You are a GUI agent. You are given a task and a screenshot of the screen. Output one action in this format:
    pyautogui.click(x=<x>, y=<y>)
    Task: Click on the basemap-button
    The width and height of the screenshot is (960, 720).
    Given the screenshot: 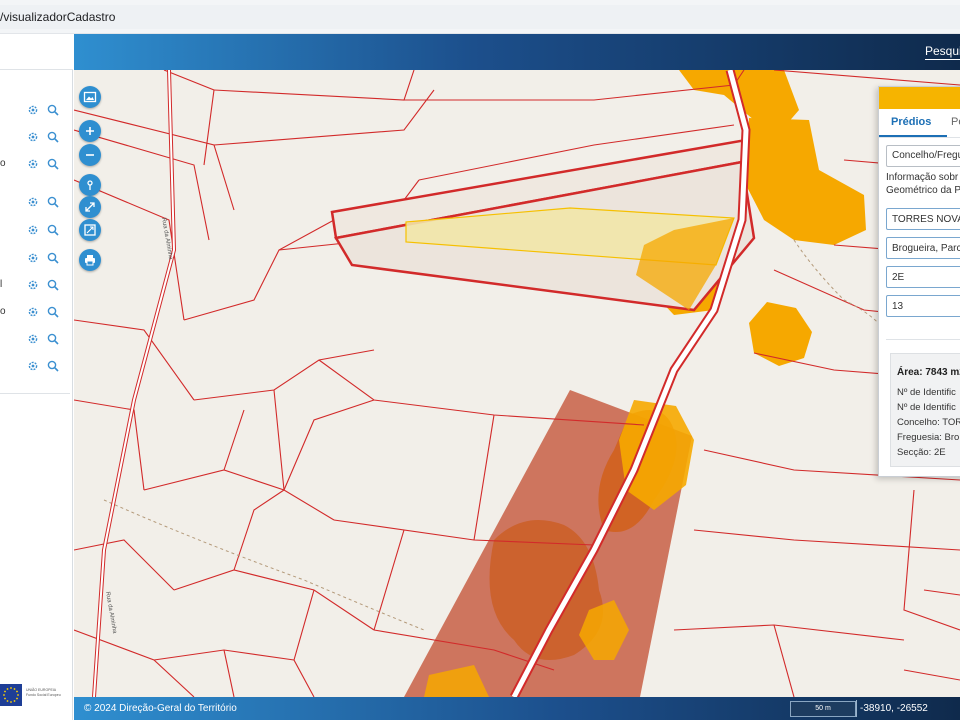 What is the action you would take?
    pyautogui.click(x=90, y=97)
    